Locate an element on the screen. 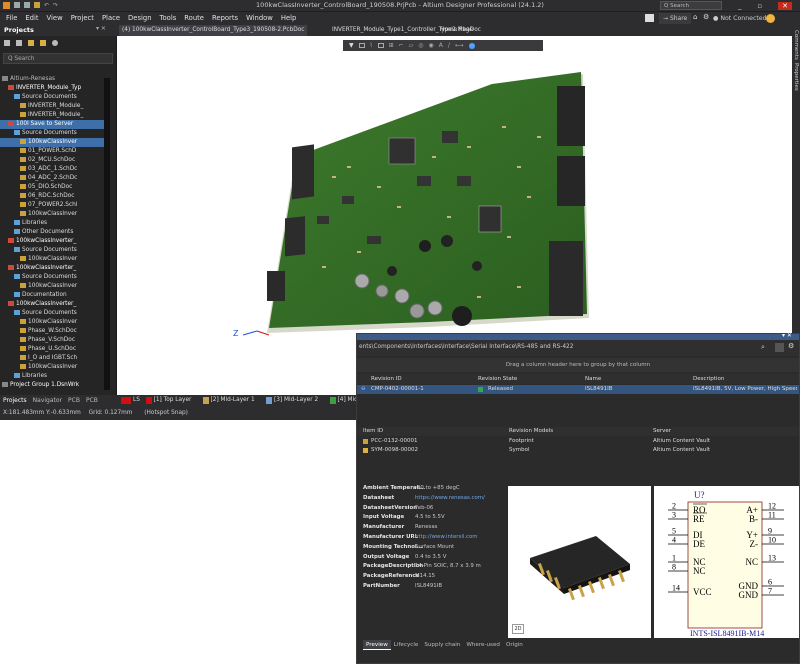 Image resolution: width=800 pixels, height=664 pixels. menu-project: Project is located at coordinates (82, 18).